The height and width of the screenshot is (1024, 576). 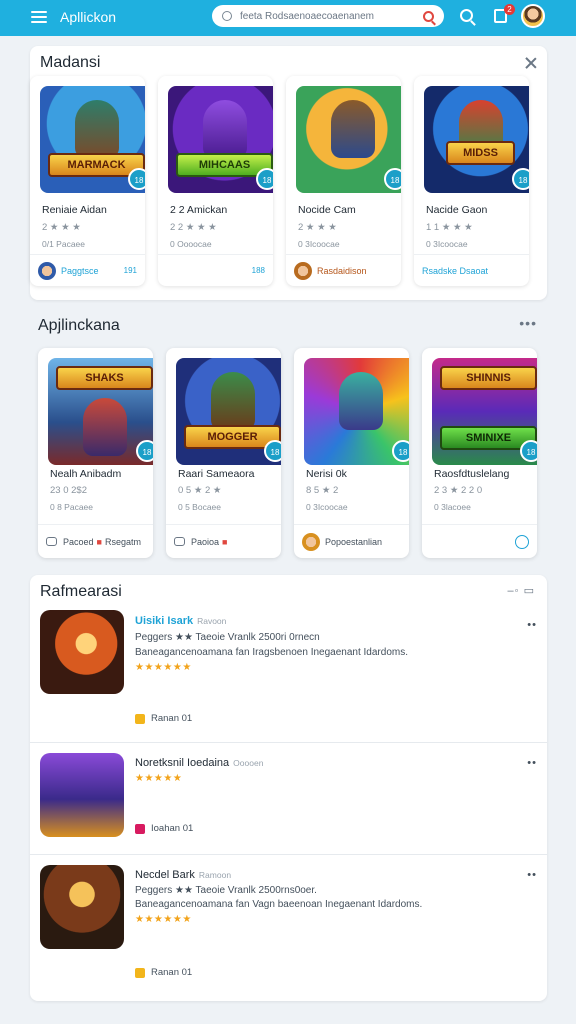 What do you see at coordinates (74, 210) in the screenshot?
I see `card-title: Reniaie Aidan` at bounding box center [74, 210].